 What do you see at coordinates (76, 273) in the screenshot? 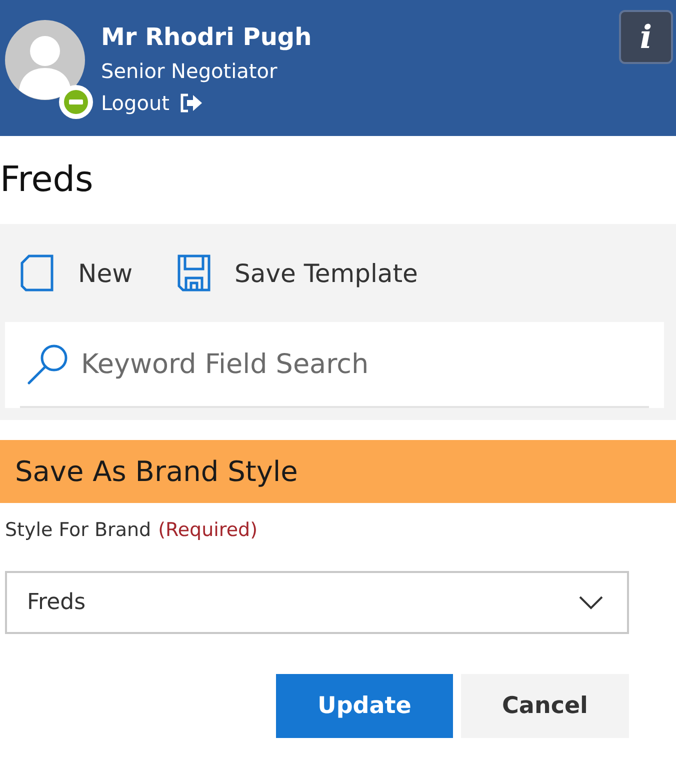
I see `new-button: New` at bounding box center [76, 273].